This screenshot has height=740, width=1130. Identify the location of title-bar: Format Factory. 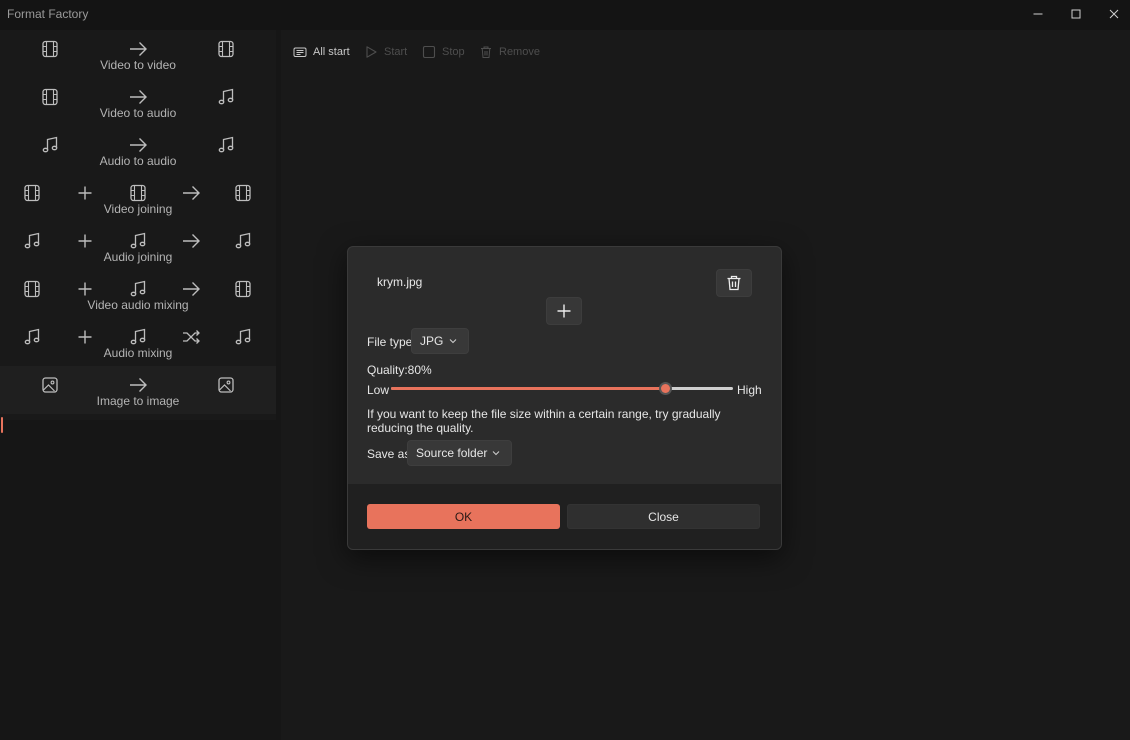
(565, 15).